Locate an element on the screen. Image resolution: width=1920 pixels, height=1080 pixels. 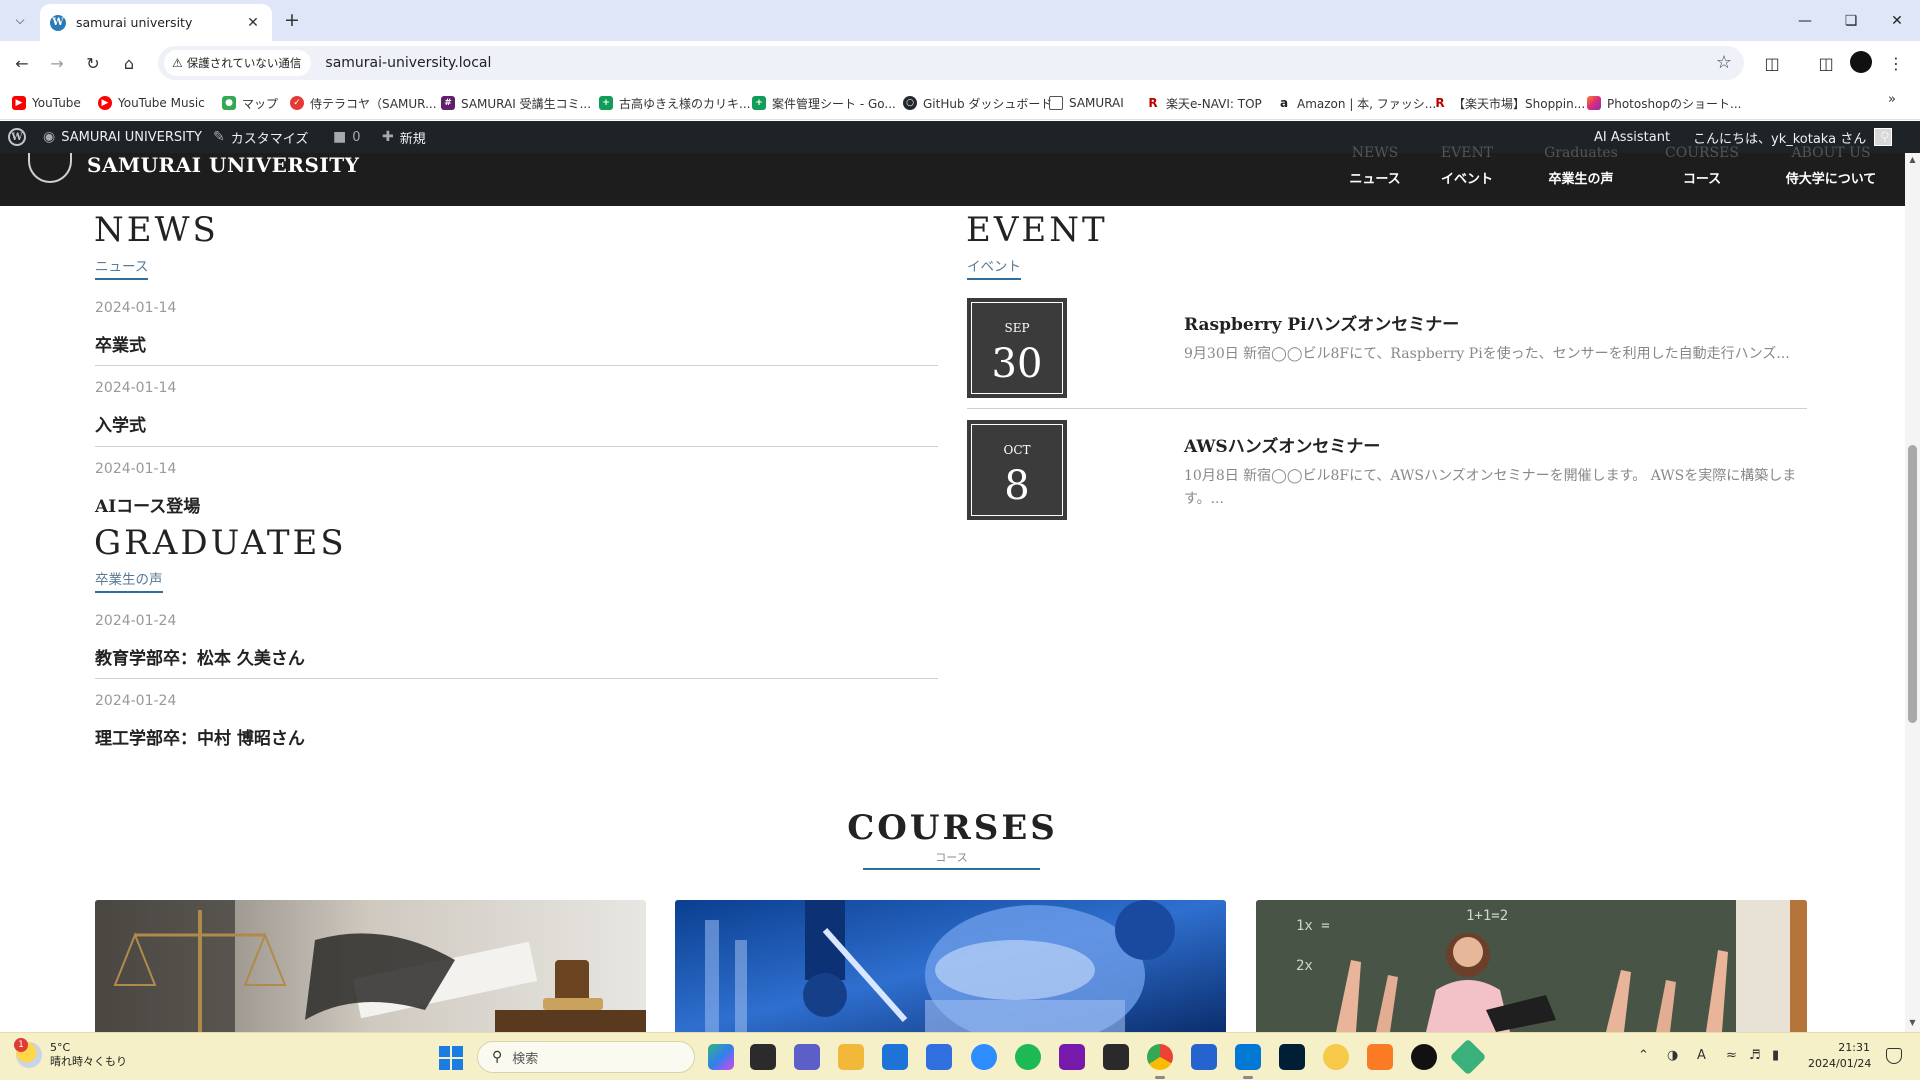
admin-comments: ■ 0 is located at coordinates (347, 137).